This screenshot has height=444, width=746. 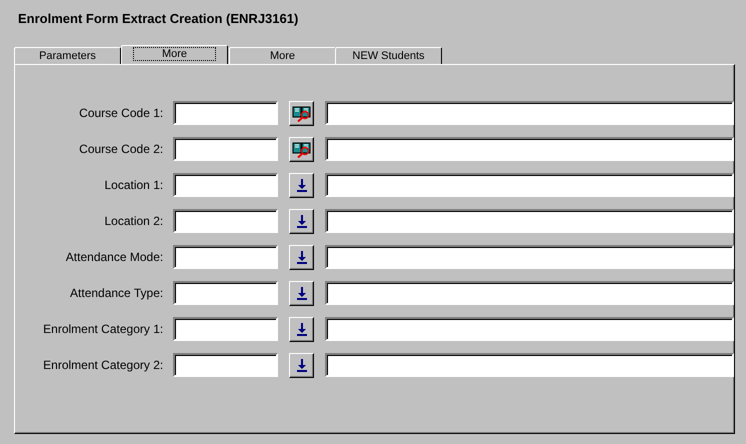 I want to click on window-title: Enrolment Form Extract Creation (ENRJ3161), so click(x=159, y=19).